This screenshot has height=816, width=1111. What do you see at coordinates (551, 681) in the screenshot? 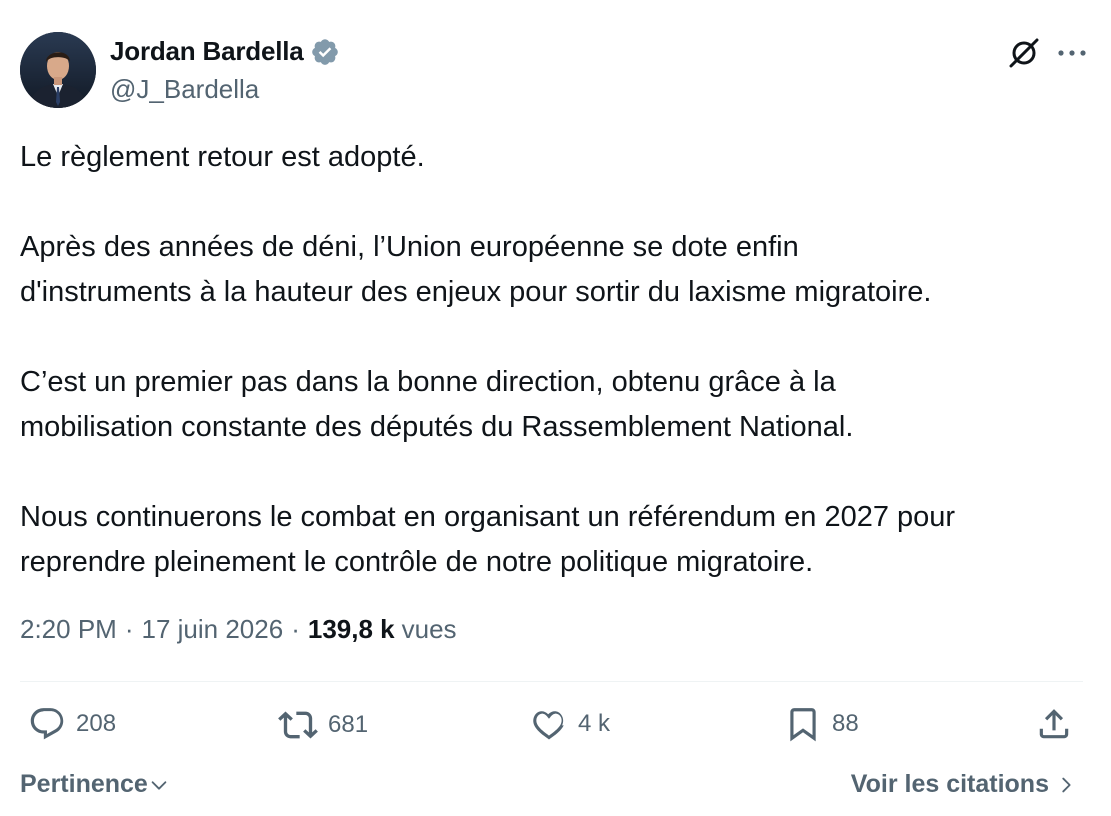
I see `divider` at bounding box center [551, 681].